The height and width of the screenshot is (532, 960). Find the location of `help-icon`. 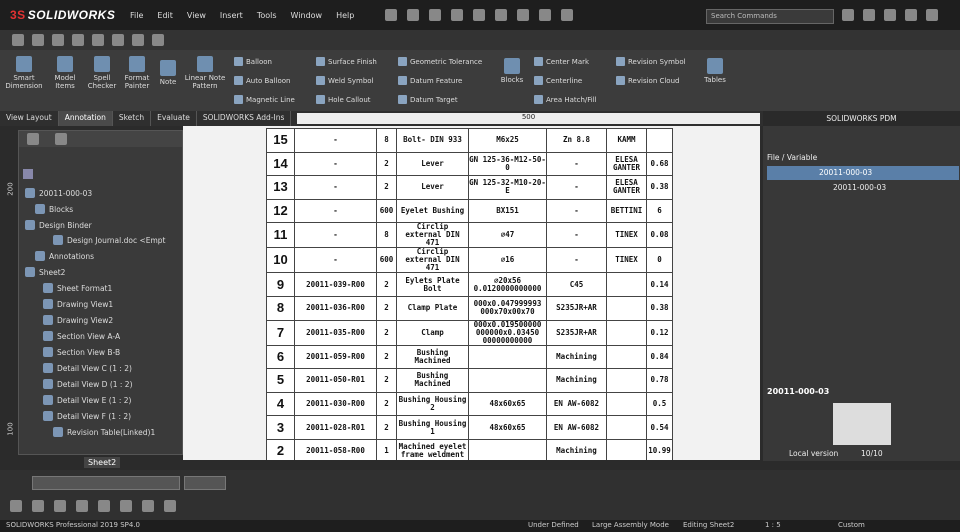

help-icon is located at coordinates (869, 15).